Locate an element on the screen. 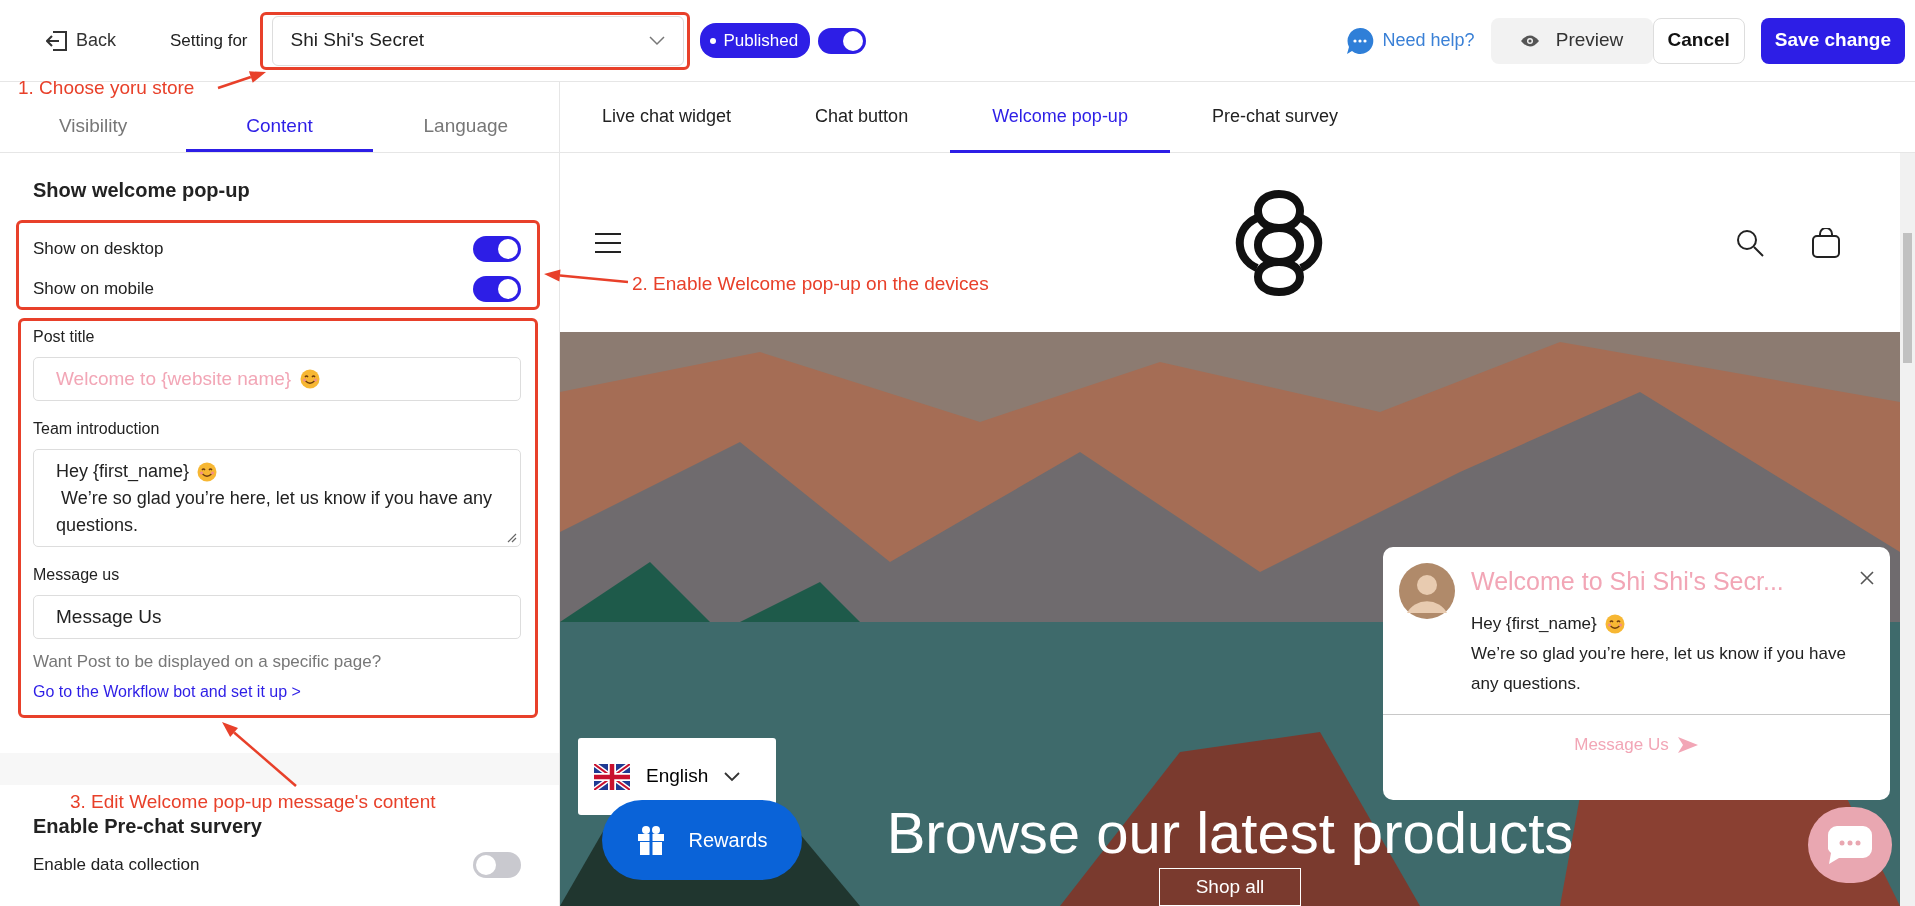 The height and width of the screenshot is (906, 1915). annotation-arrow is located at coordinates (241, 80).